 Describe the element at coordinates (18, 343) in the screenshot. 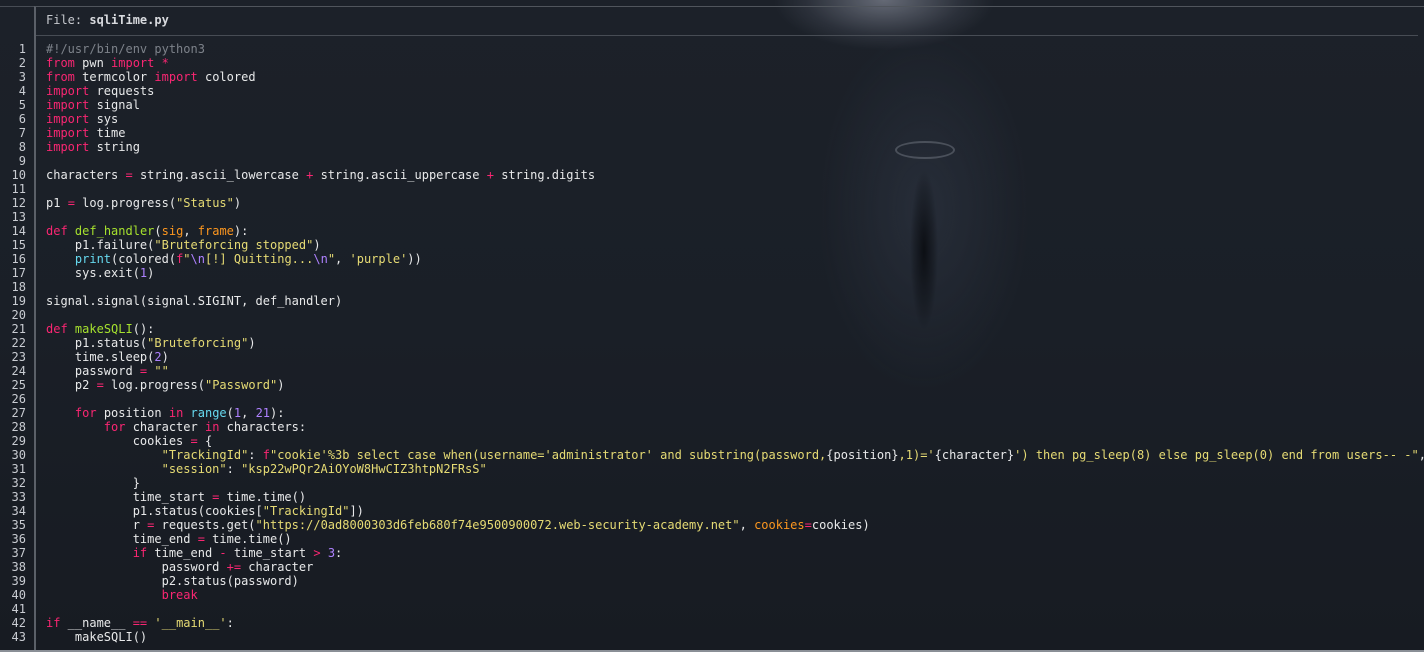

I see `line-number: 22` at that location.